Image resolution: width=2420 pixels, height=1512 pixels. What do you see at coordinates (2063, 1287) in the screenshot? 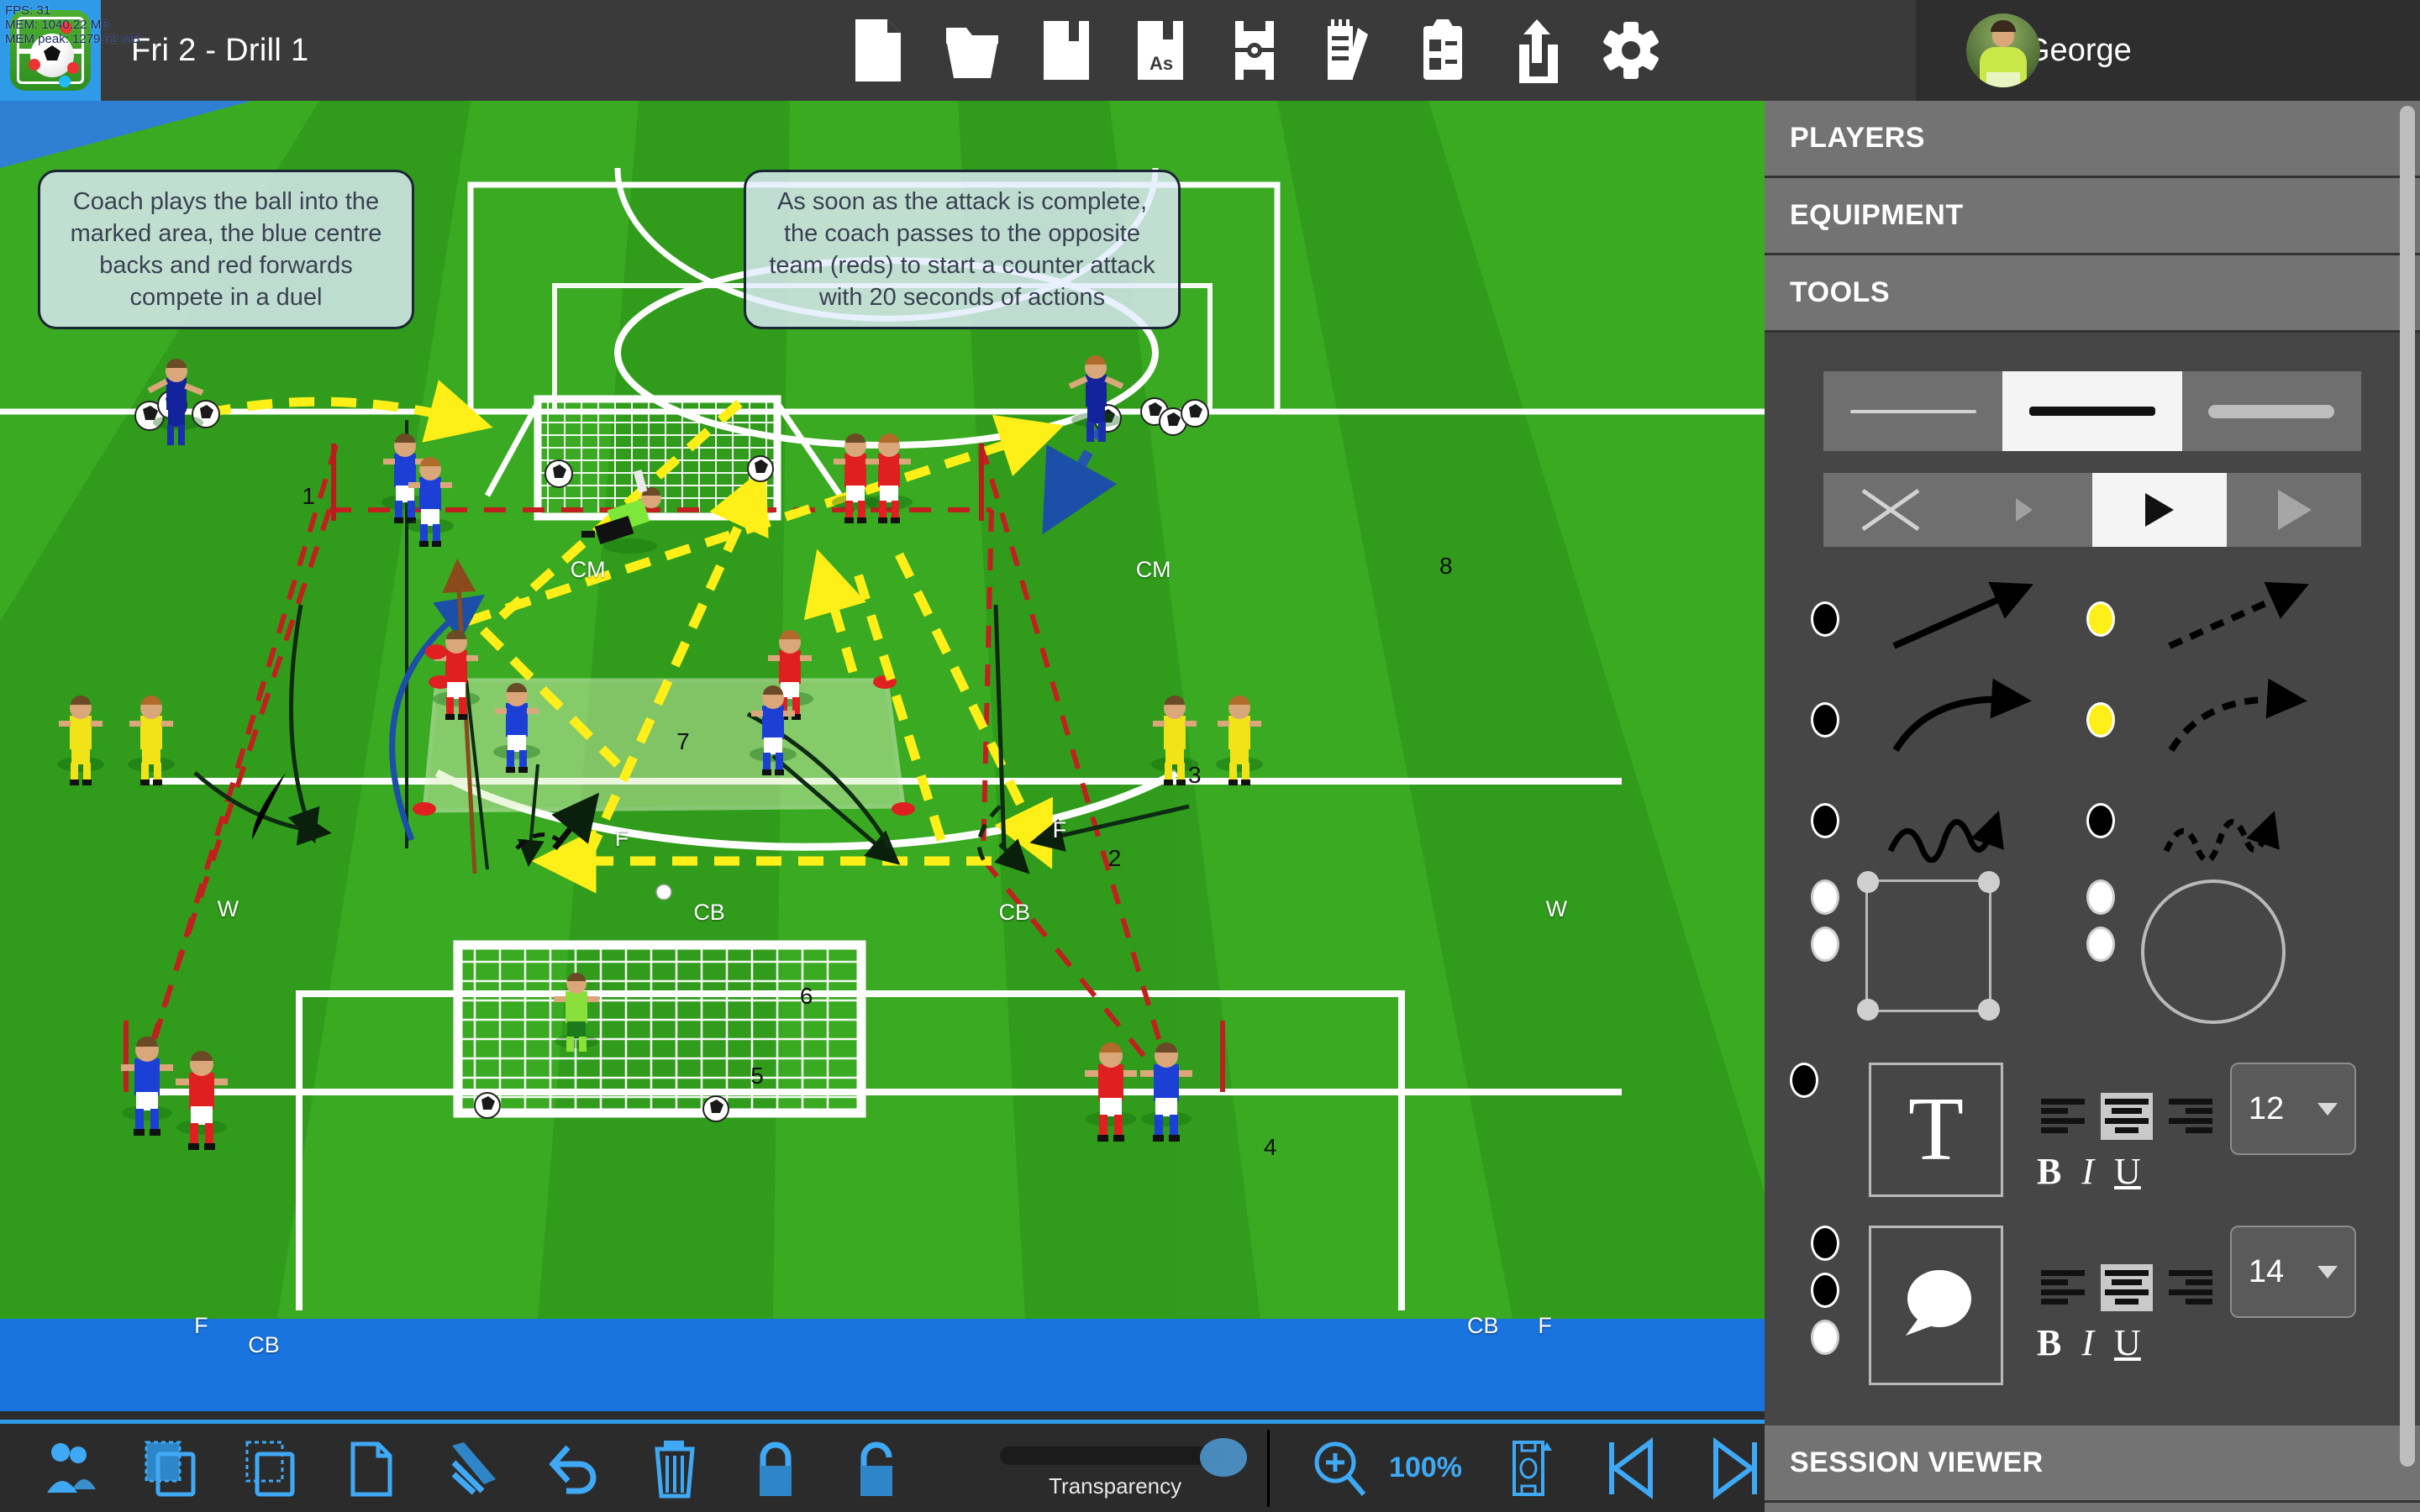
I see `callout-align-left` at bounding box center [2063, 1287].